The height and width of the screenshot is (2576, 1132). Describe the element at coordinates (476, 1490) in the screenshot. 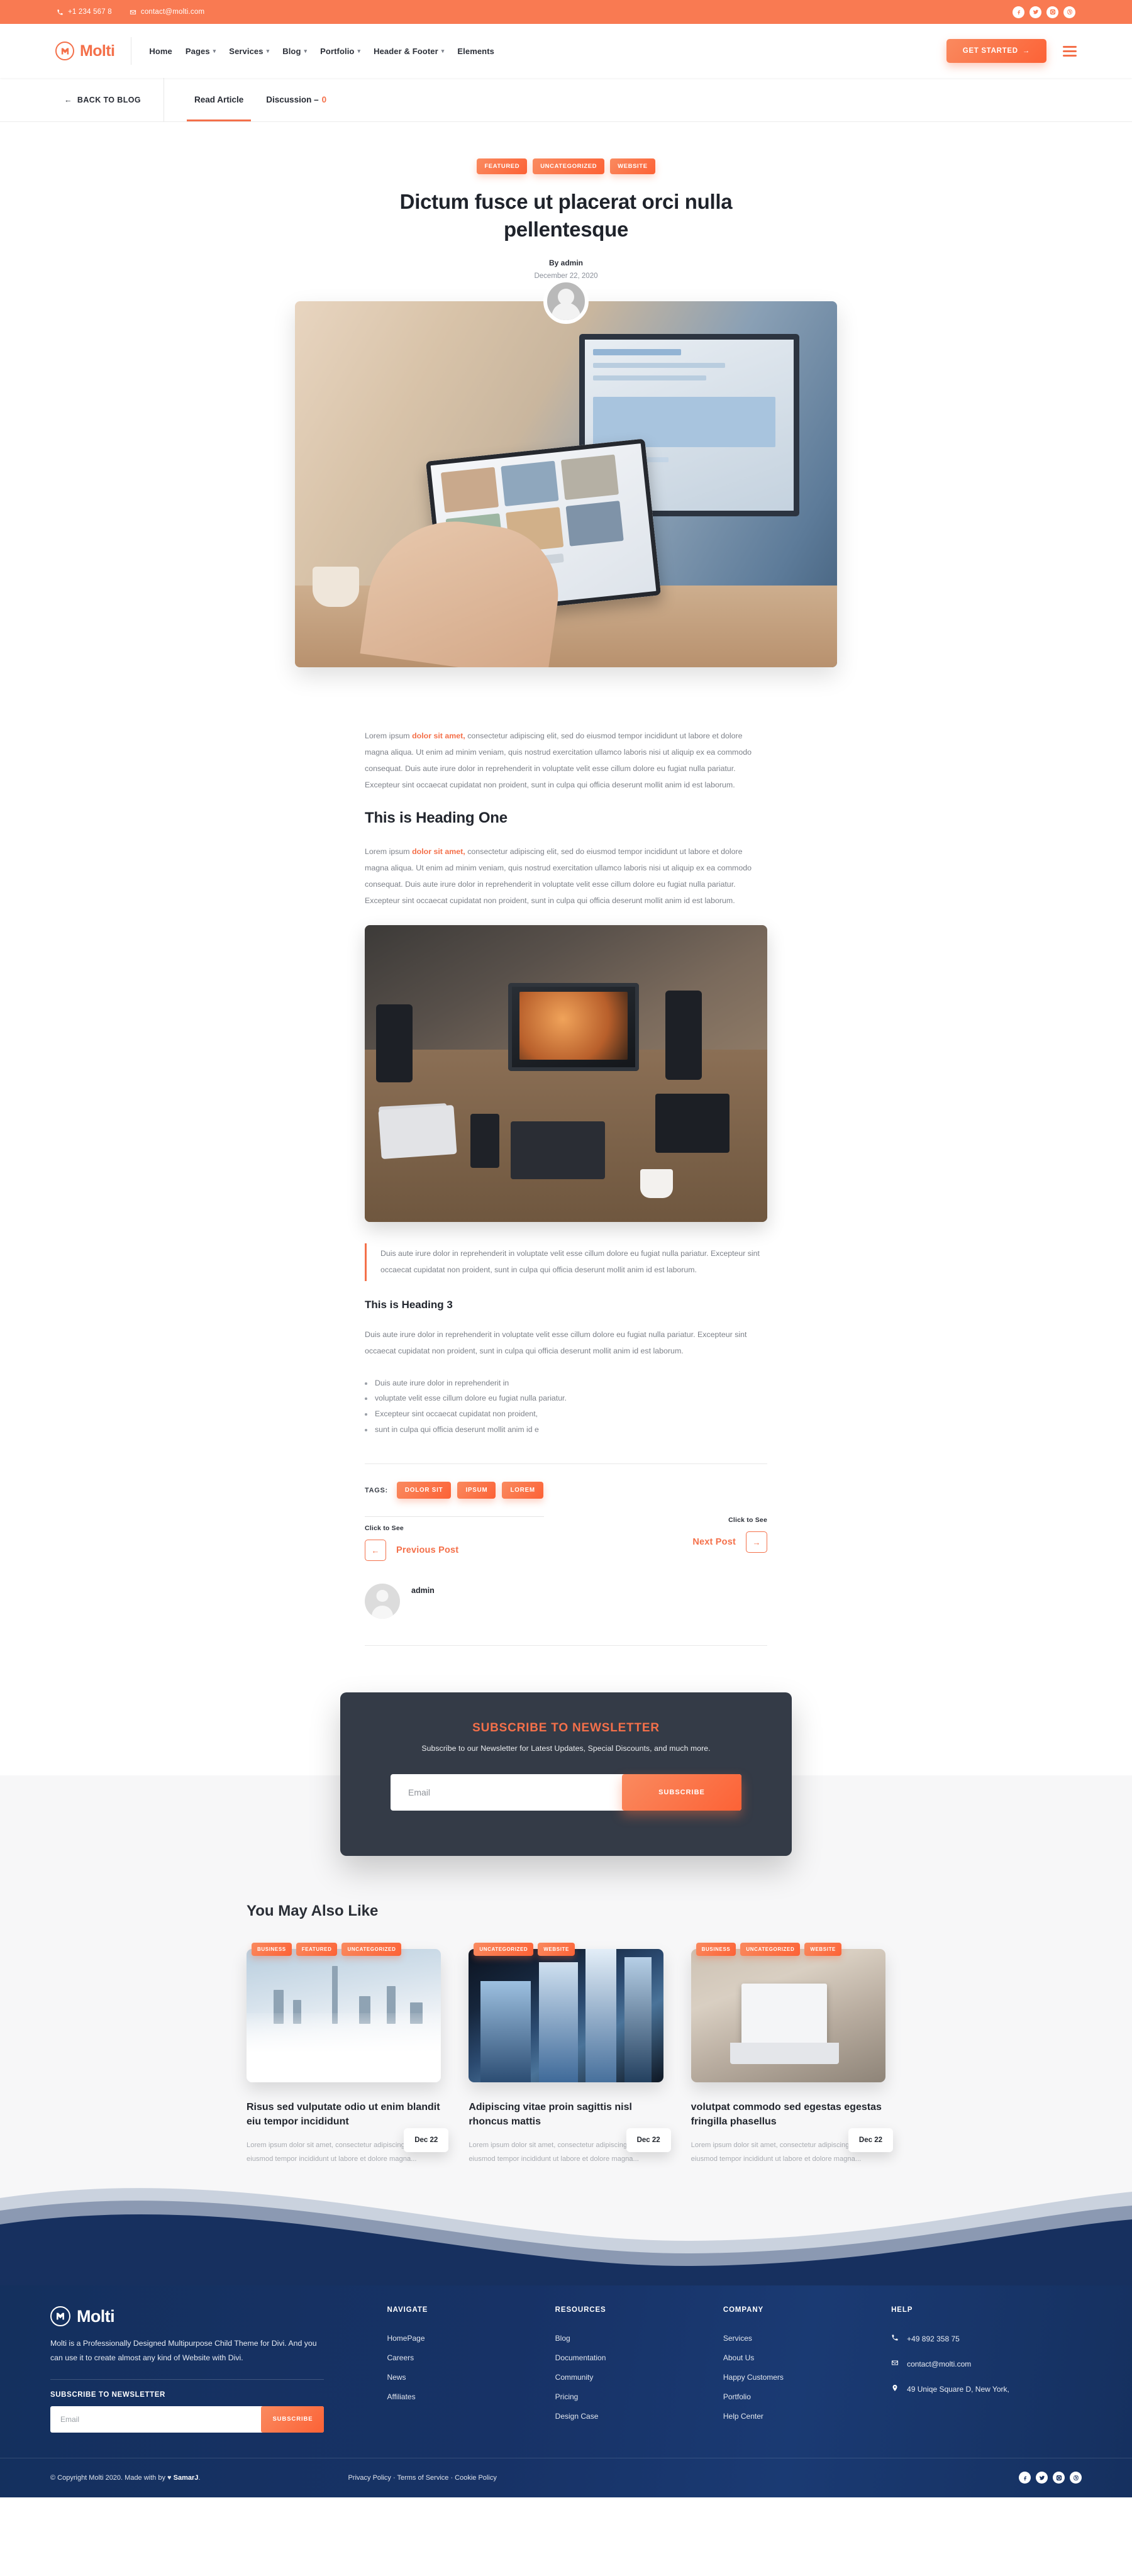

I see `tag-ipsum: IPSUM` at that location.